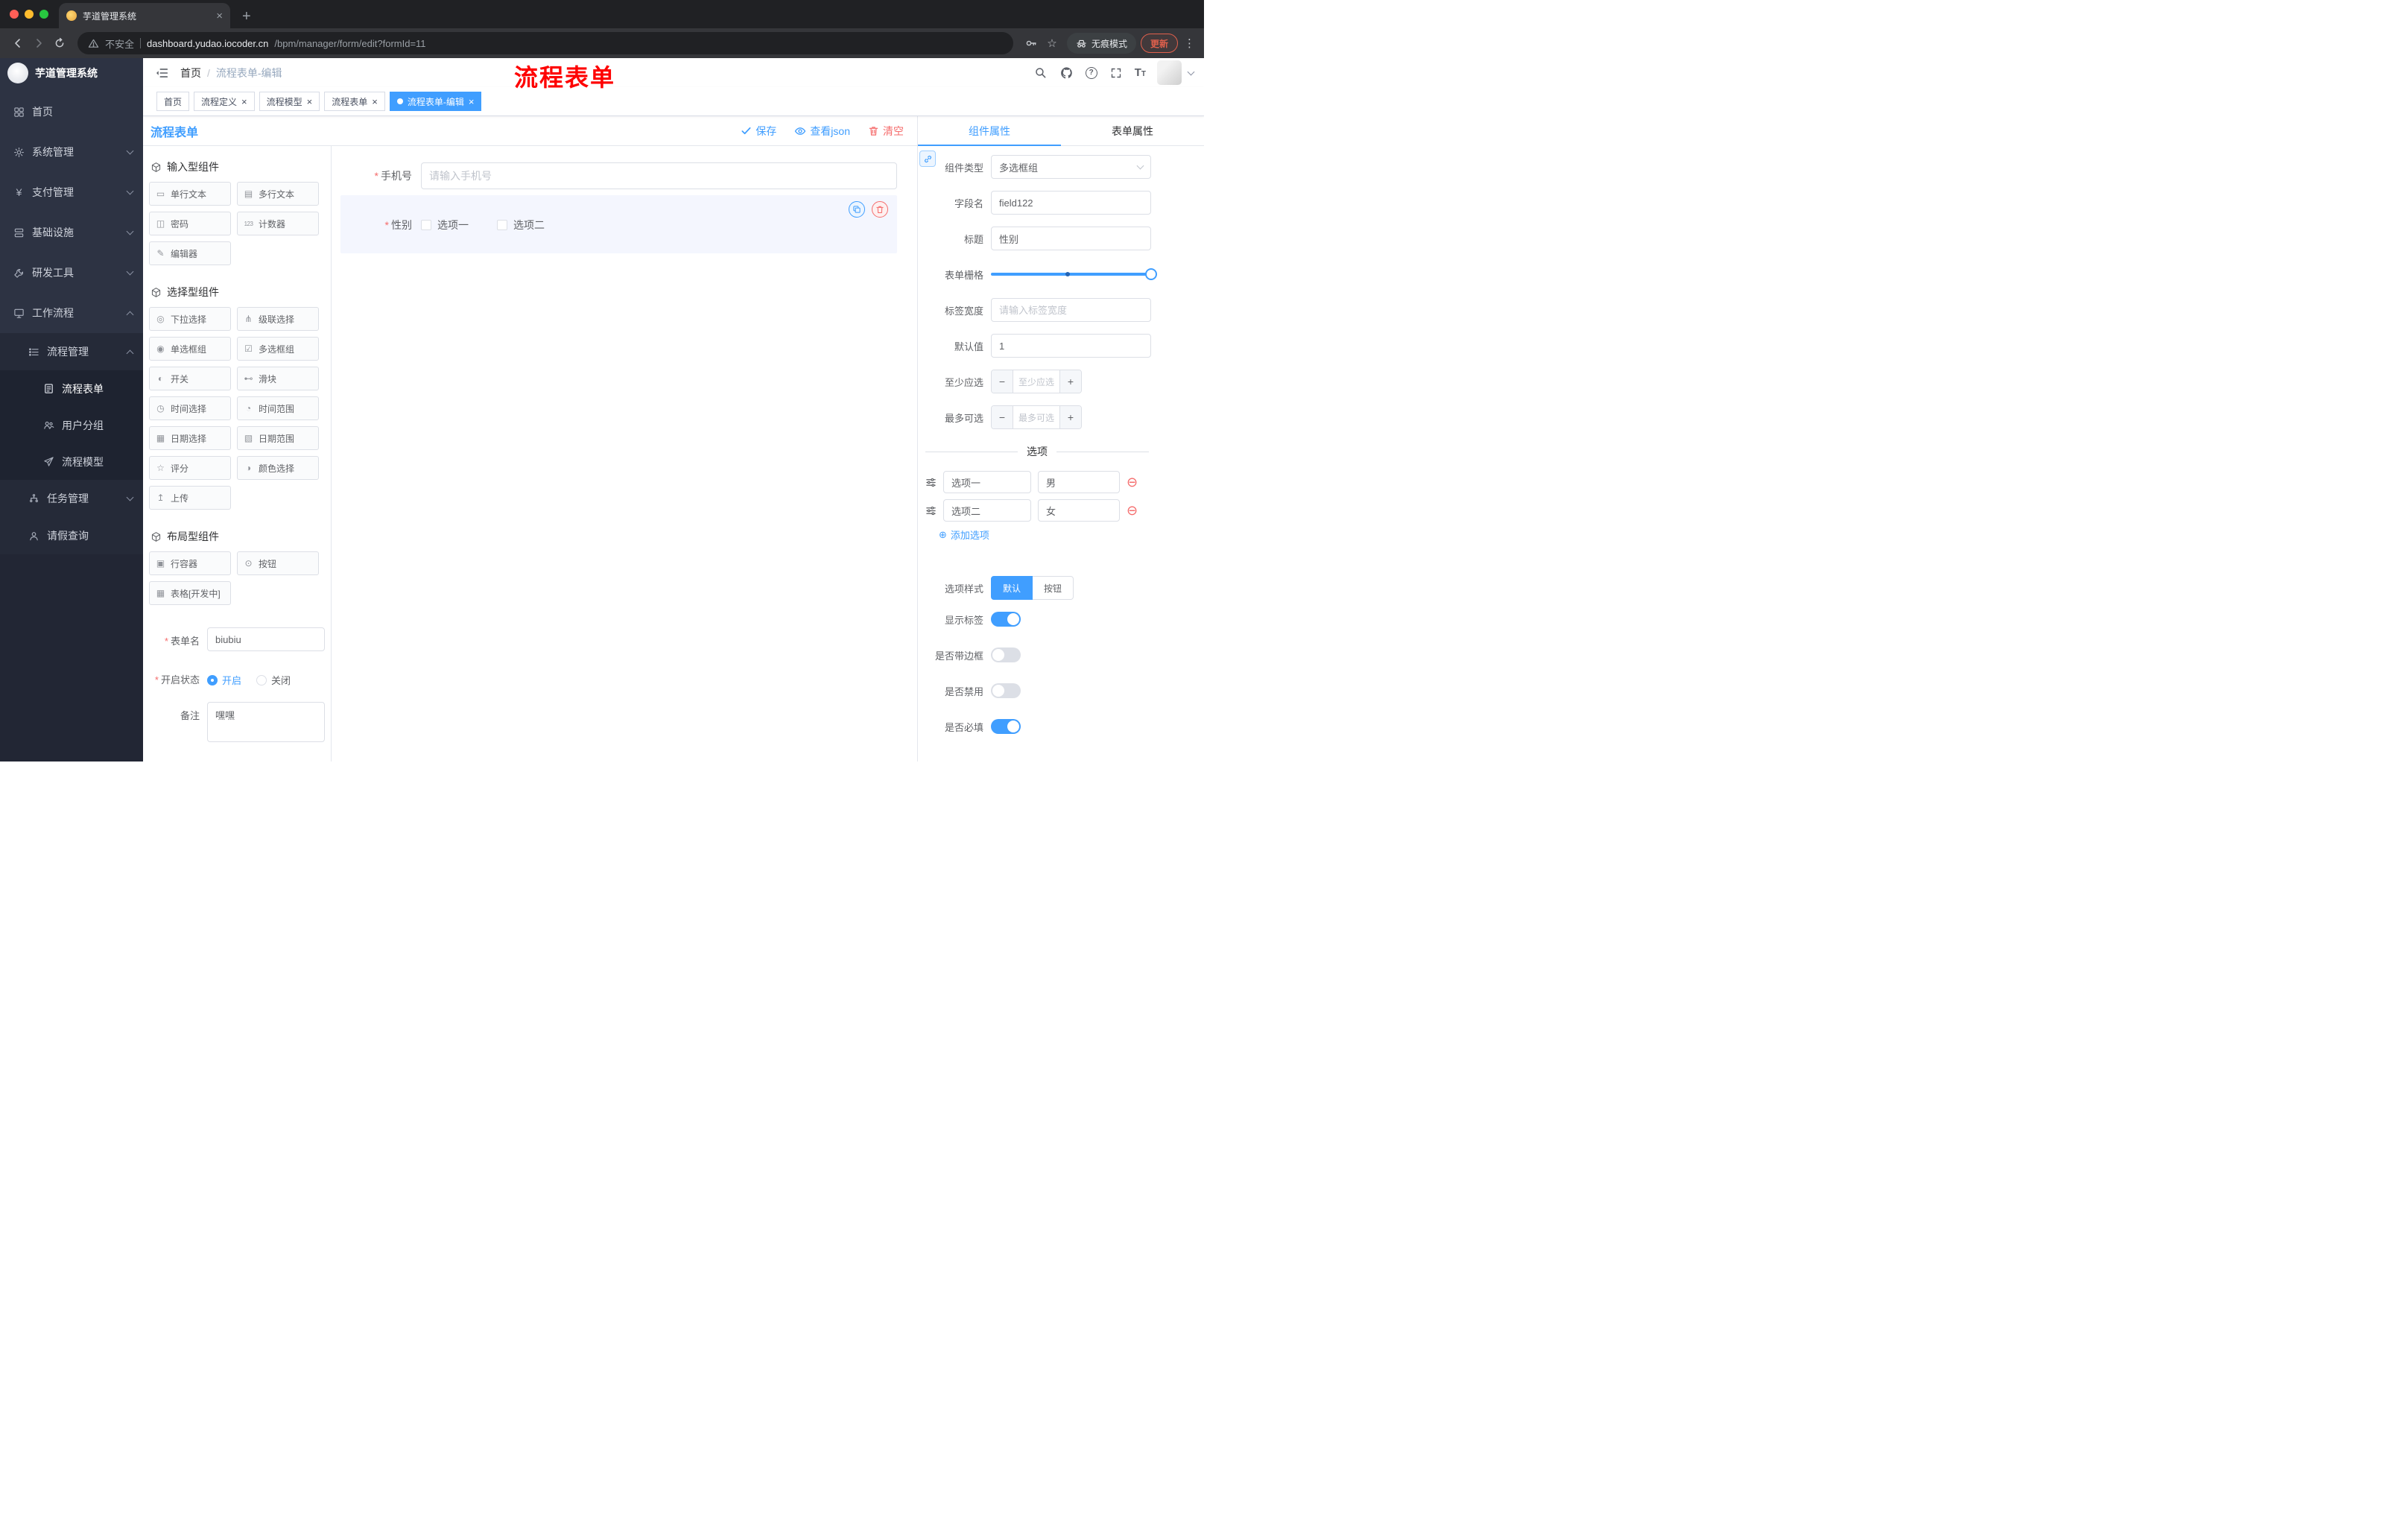  I want to click on form-canvas: * 手机号 请输入手机号 * 性别 选项一 选项二, so click(624, 454).